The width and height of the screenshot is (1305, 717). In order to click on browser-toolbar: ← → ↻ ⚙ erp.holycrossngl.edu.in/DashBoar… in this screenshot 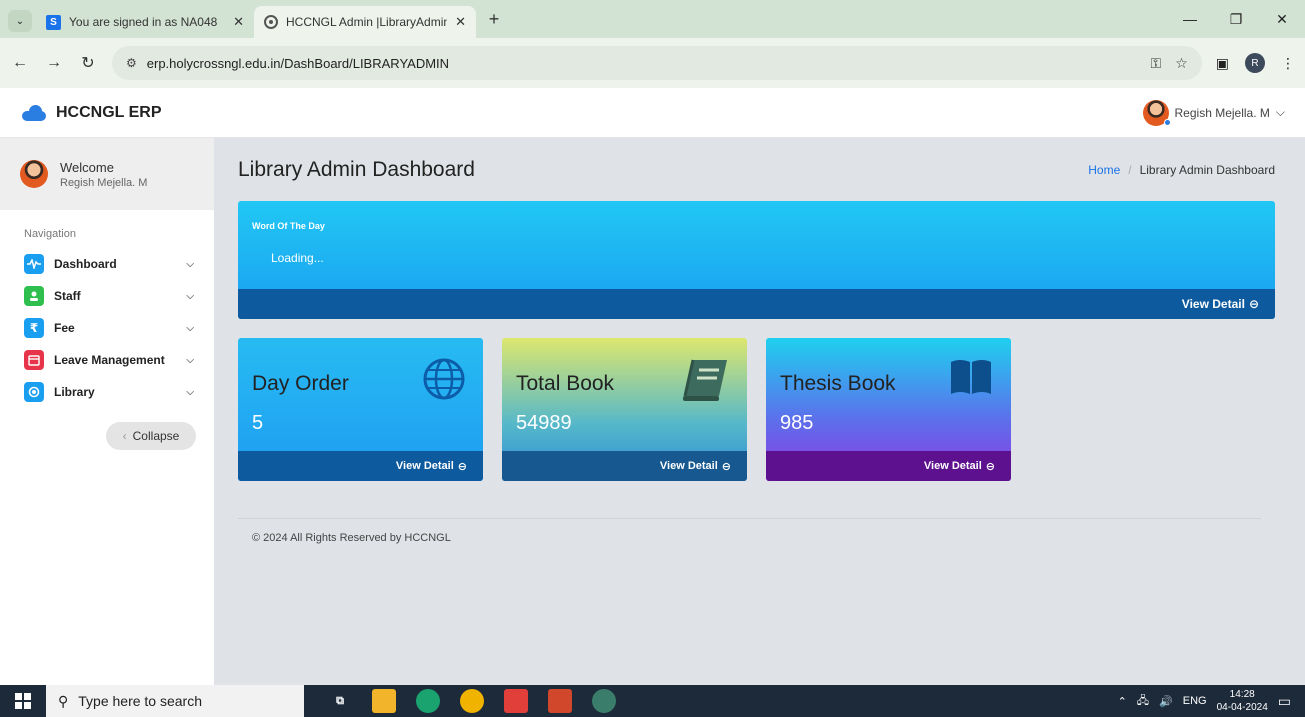, I will do `click(652, 63)`.